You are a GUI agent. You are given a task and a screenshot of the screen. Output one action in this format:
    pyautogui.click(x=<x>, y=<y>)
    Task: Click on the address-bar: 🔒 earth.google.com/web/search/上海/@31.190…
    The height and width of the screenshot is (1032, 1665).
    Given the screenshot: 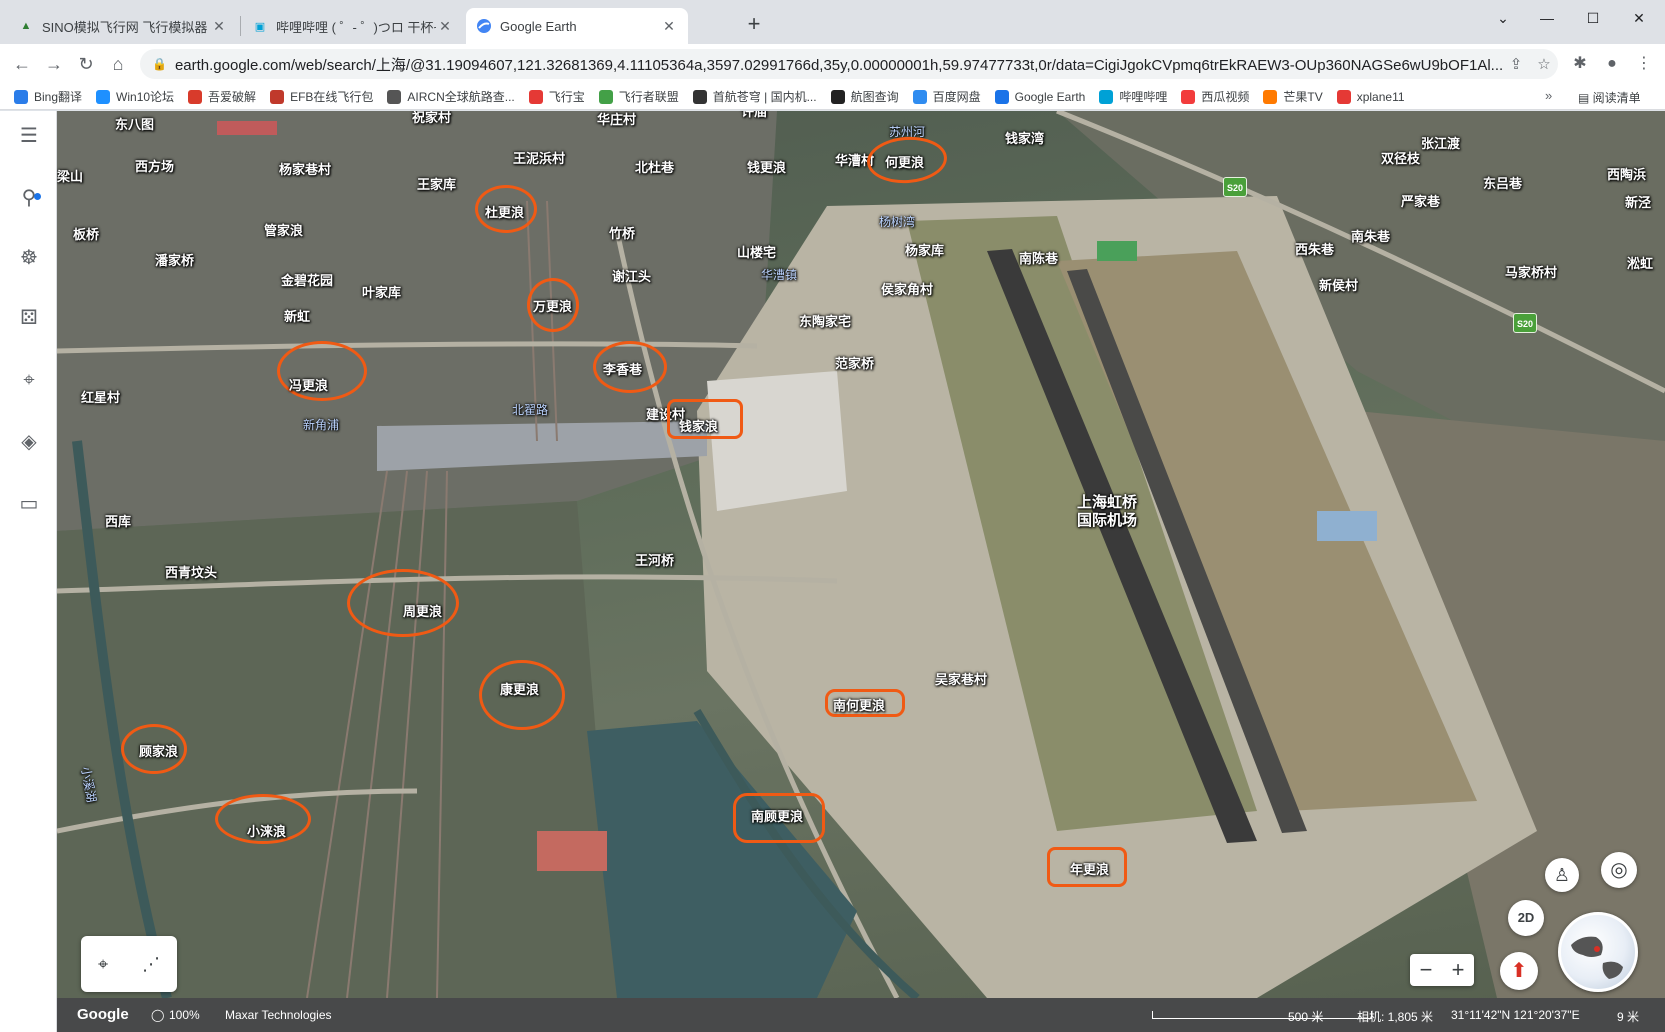 What is the action you would take?
    pyautogui.click(x=849, y=64)
    